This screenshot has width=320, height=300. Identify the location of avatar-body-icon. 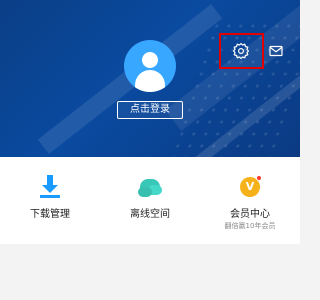
(150, 81).